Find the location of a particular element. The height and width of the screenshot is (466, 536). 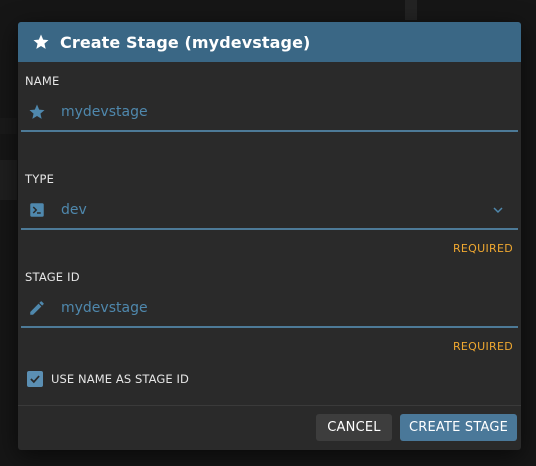

use-name-as-stage-id-row: USE NAME AS STAGE ID is located at coordinates (108, 379).